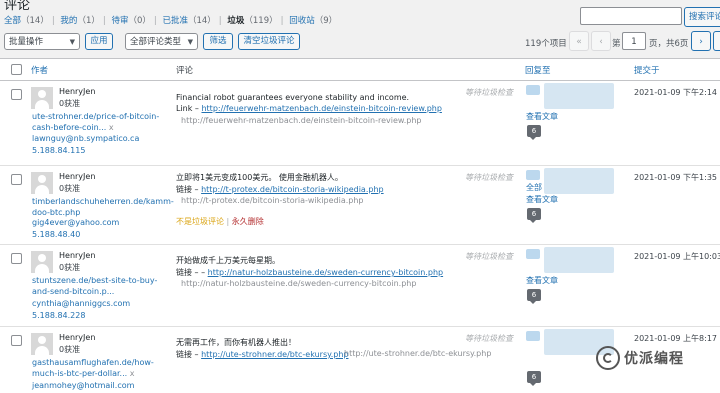 Image resolution: width=720 pixels, height=393 pixels. Describe the element at coordinates (616, 44) in the screenshot. I see `page-prefix: 第` at that location.